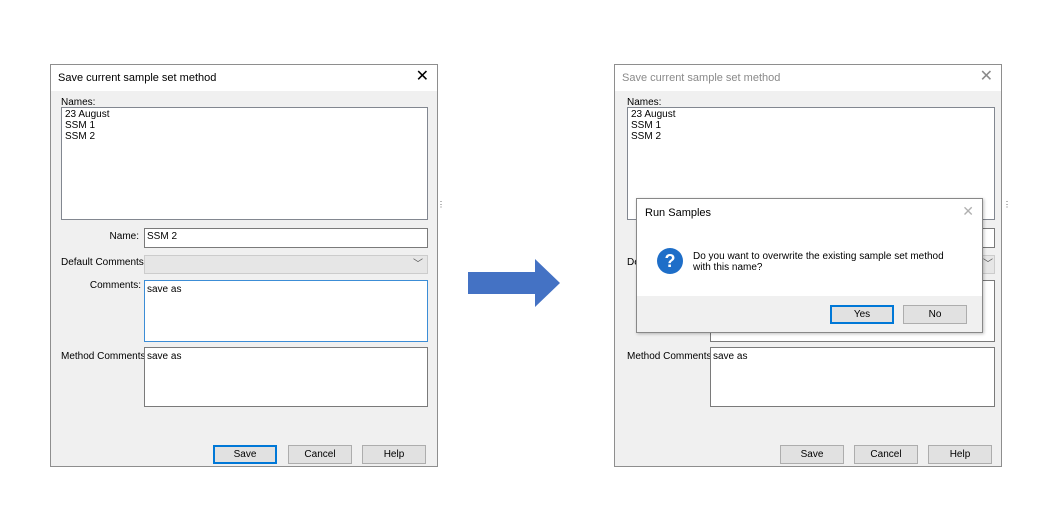 This screenshot has height=518, width=1044. I want to click on names-listbox: 23 August SSM 1 SSM 2, so click(244, 163).